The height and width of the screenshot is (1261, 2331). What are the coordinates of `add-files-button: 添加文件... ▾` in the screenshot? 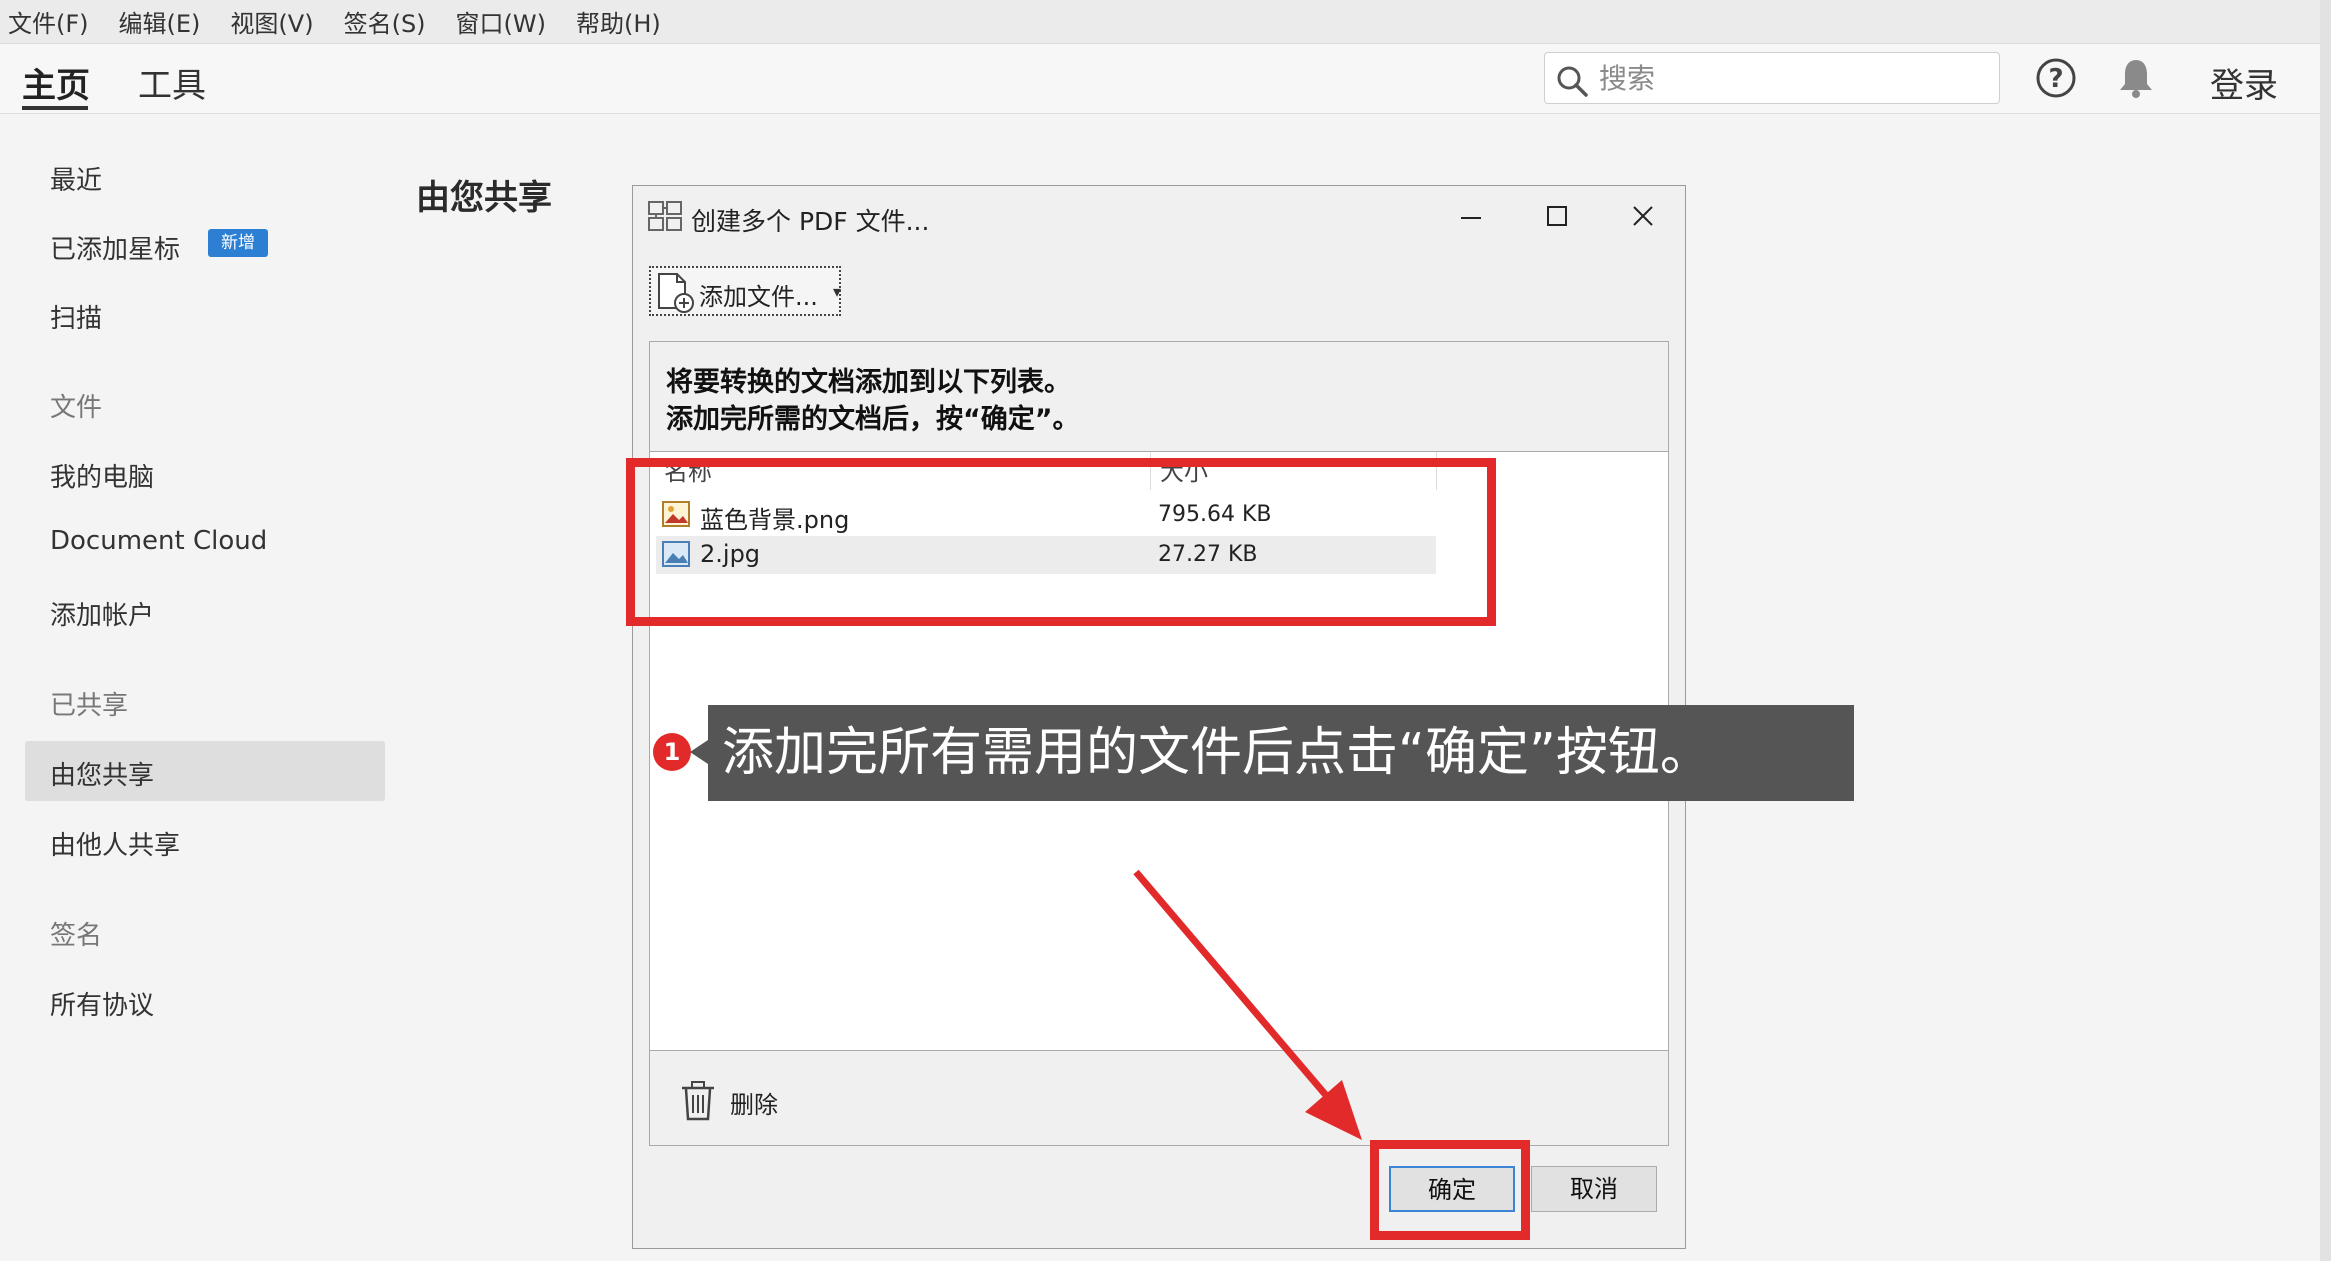 It's located at (745, 291).